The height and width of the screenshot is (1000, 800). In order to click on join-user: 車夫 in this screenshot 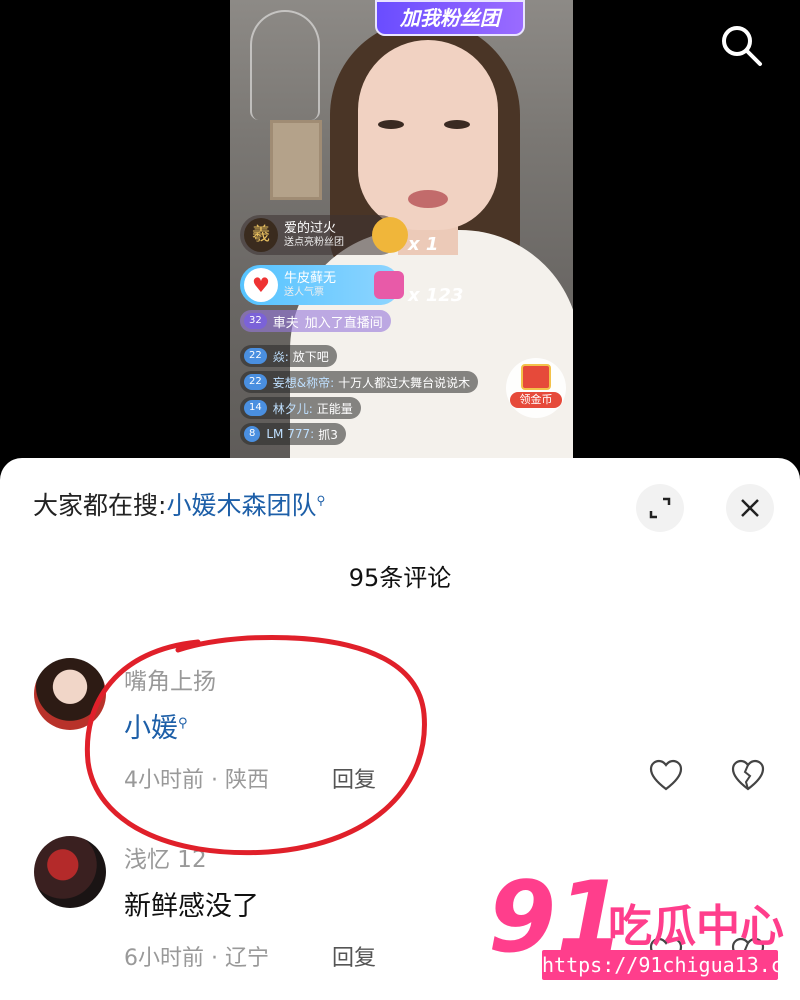, I will do `click(285, 323)`.